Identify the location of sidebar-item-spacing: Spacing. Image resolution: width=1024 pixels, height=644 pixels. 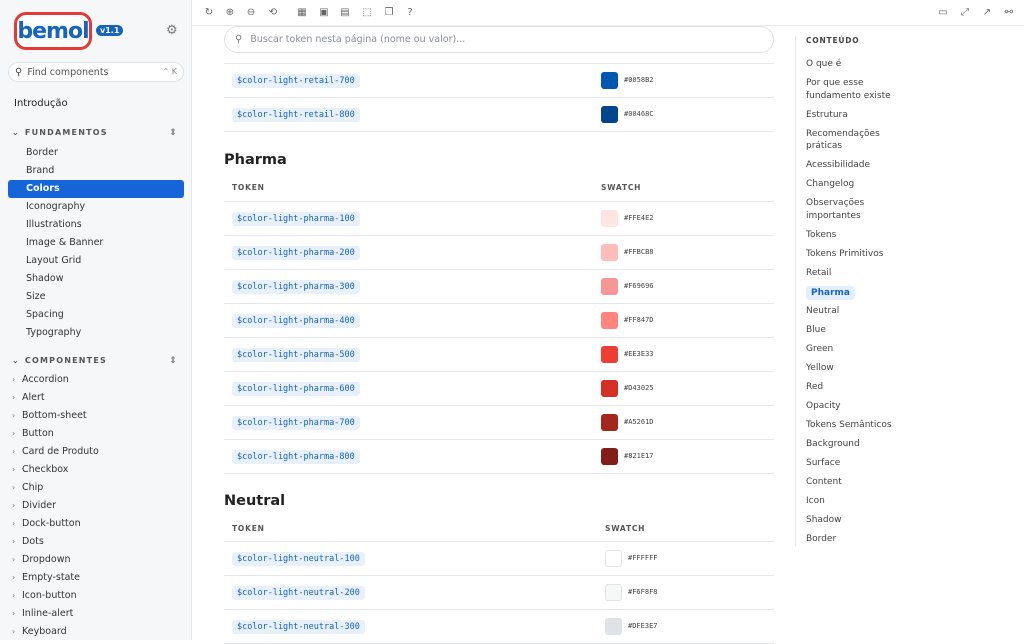
(96, 315).